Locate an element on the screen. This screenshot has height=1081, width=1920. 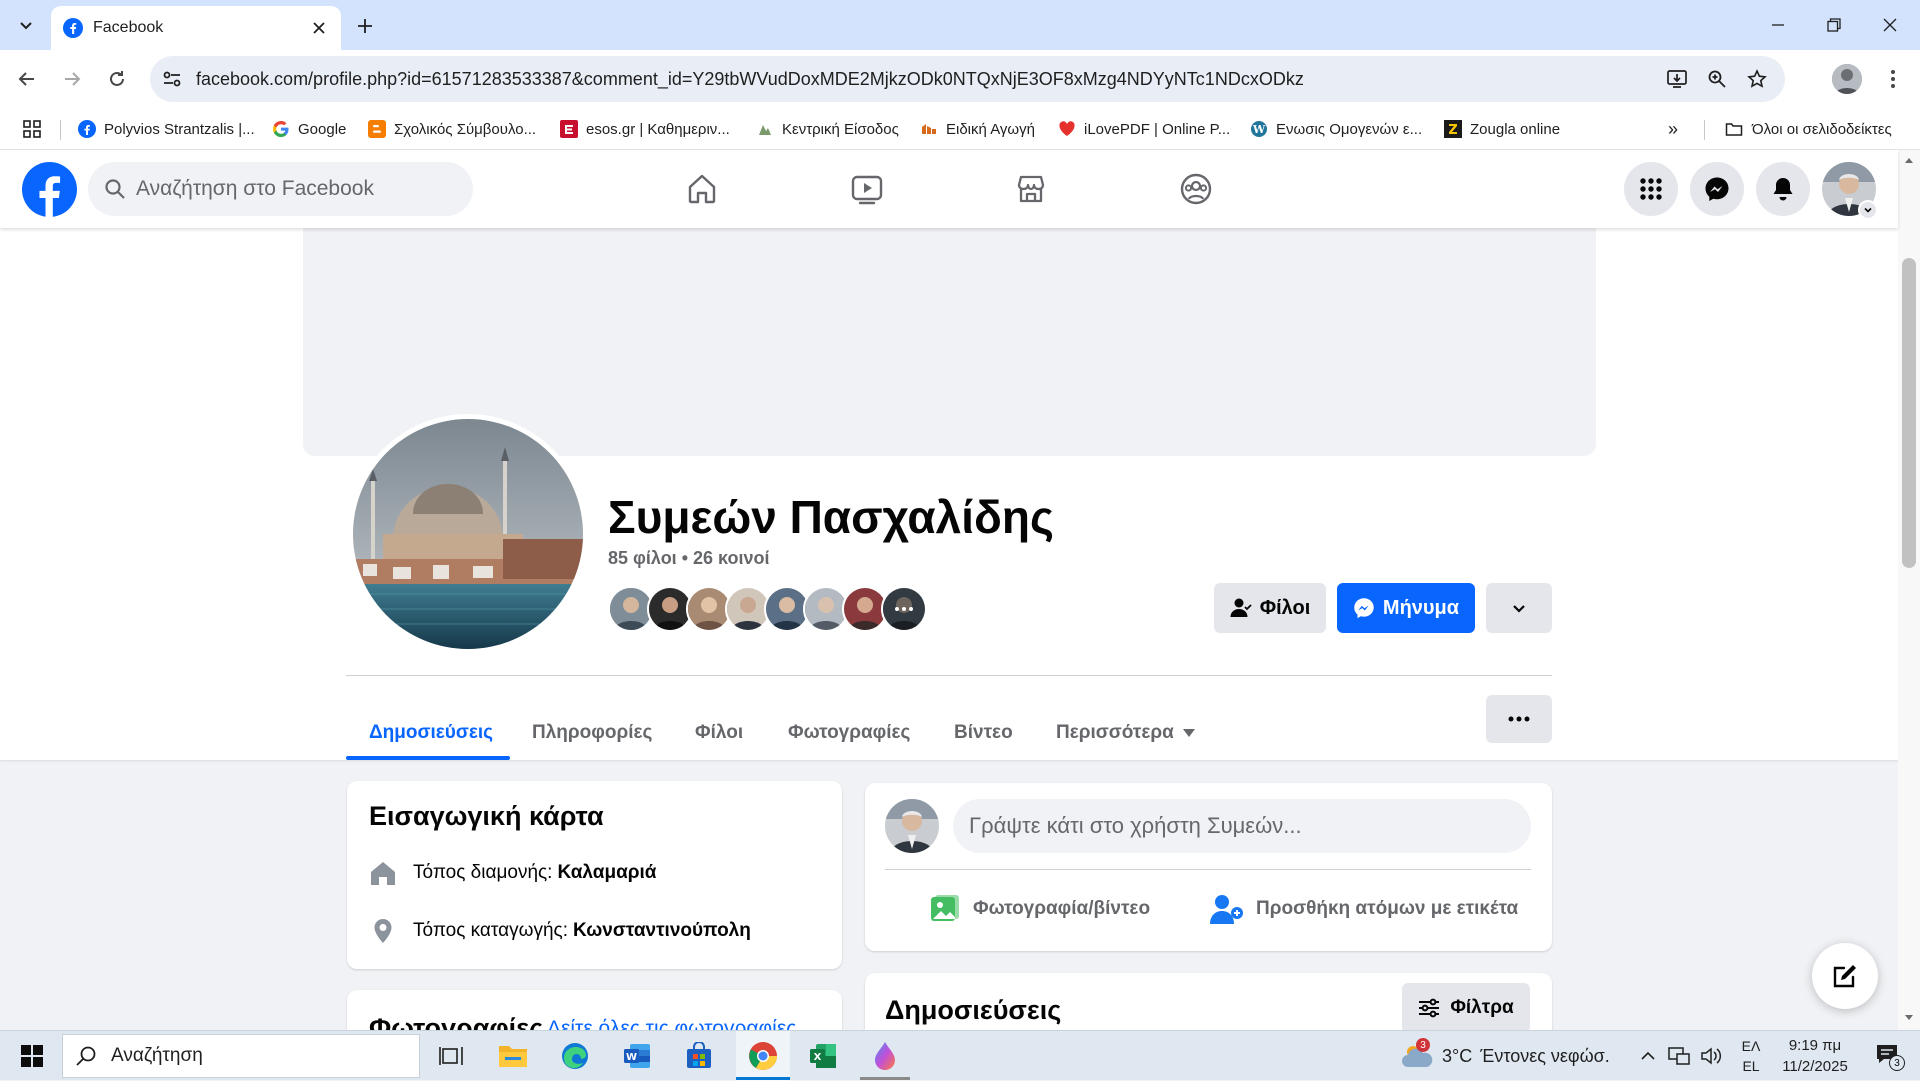
bookmark-star-icon is located at coordinates (1757, 79).